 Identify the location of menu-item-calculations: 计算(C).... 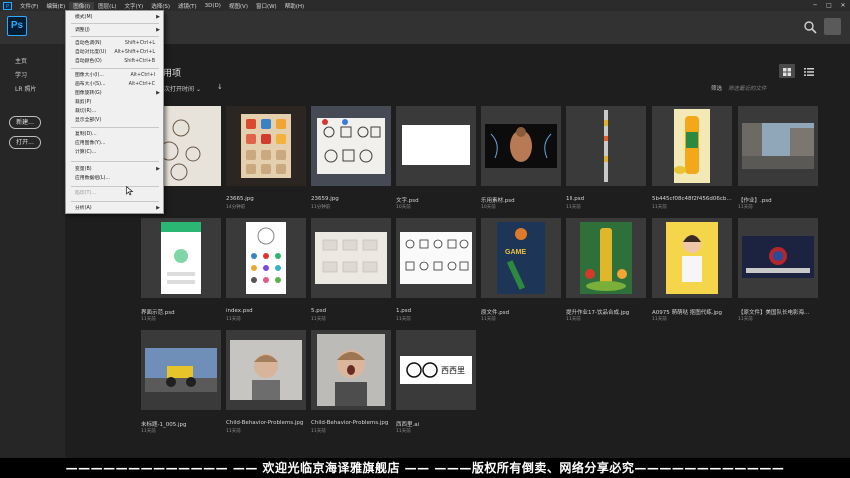
(114, 152).